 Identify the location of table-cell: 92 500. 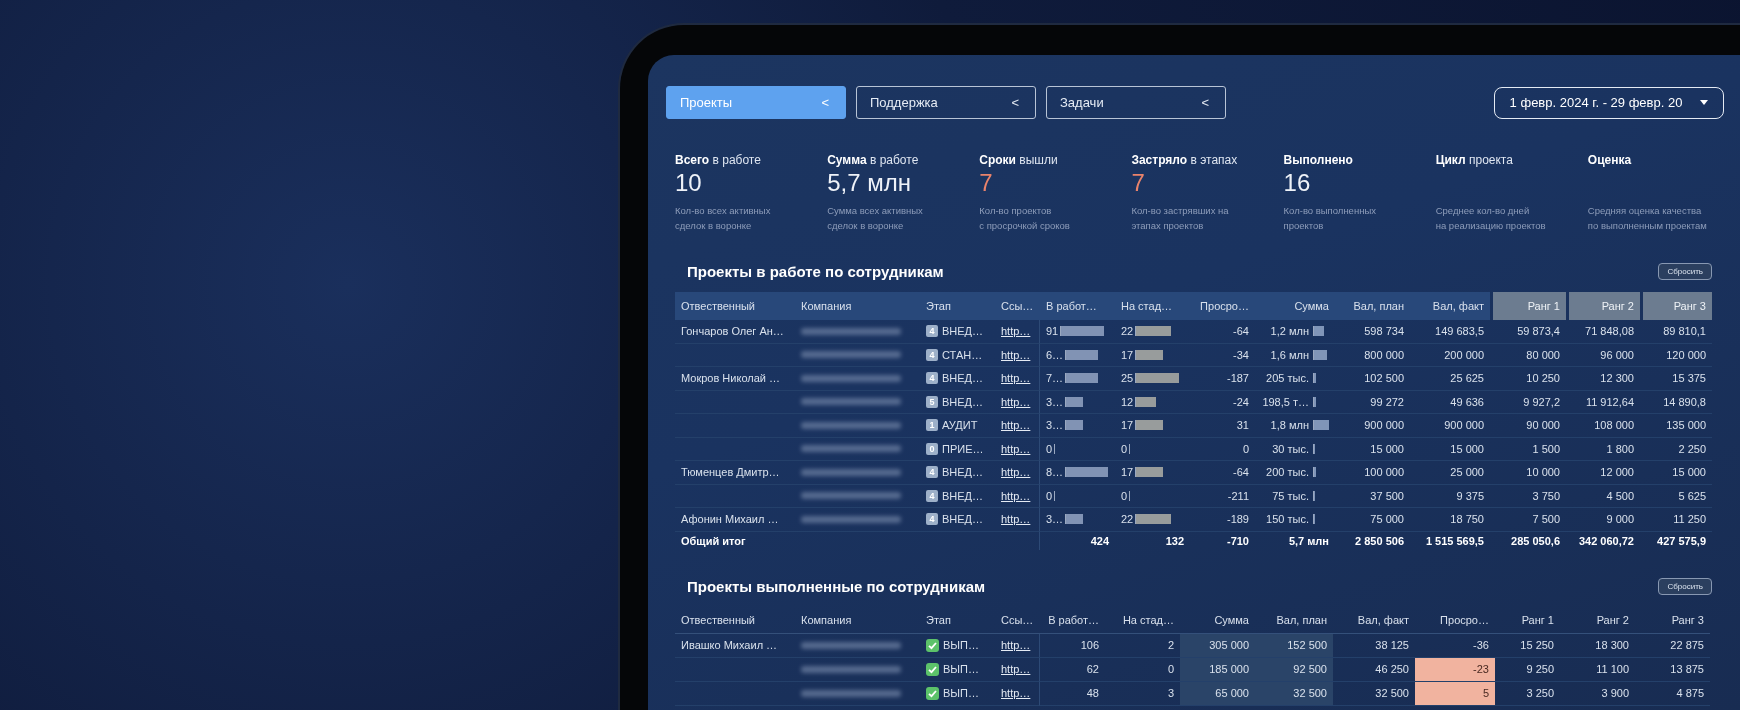
(1294, 669).